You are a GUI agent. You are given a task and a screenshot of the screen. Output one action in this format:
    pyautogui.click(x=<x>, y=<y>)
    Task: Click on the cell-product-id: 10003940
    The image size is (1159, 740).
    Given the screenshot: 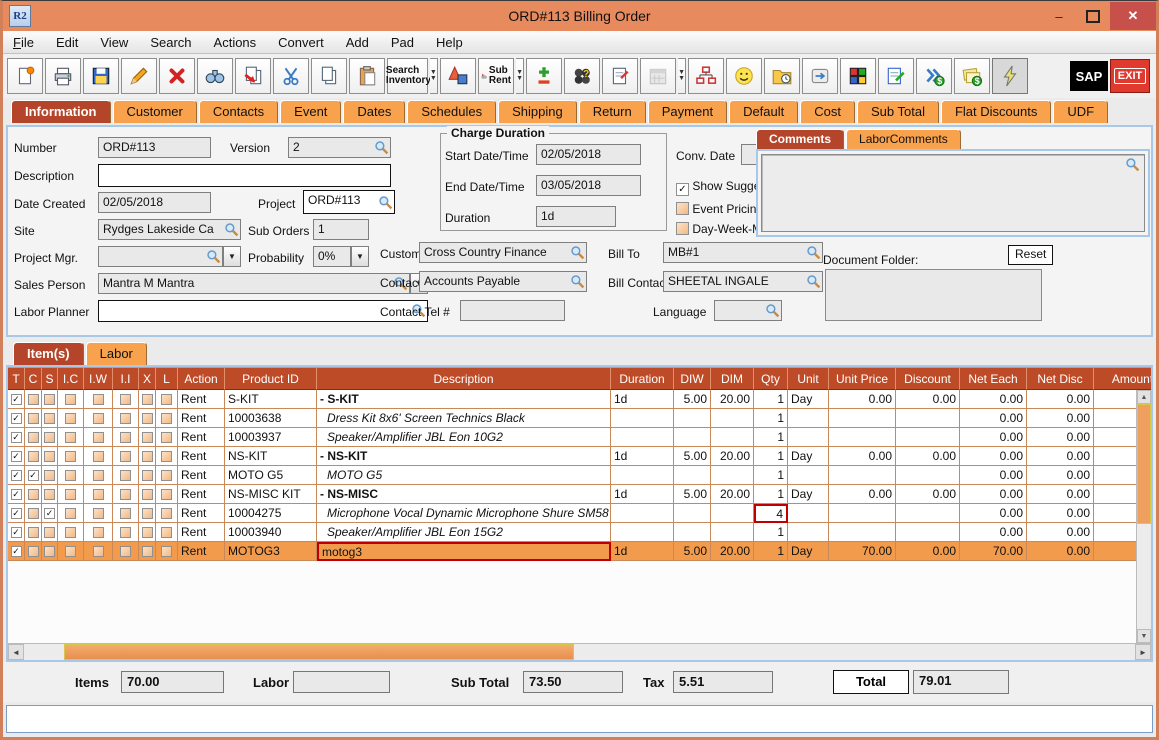 What is the action you would take?
    pyautogui.click(x=271, y=532)
    